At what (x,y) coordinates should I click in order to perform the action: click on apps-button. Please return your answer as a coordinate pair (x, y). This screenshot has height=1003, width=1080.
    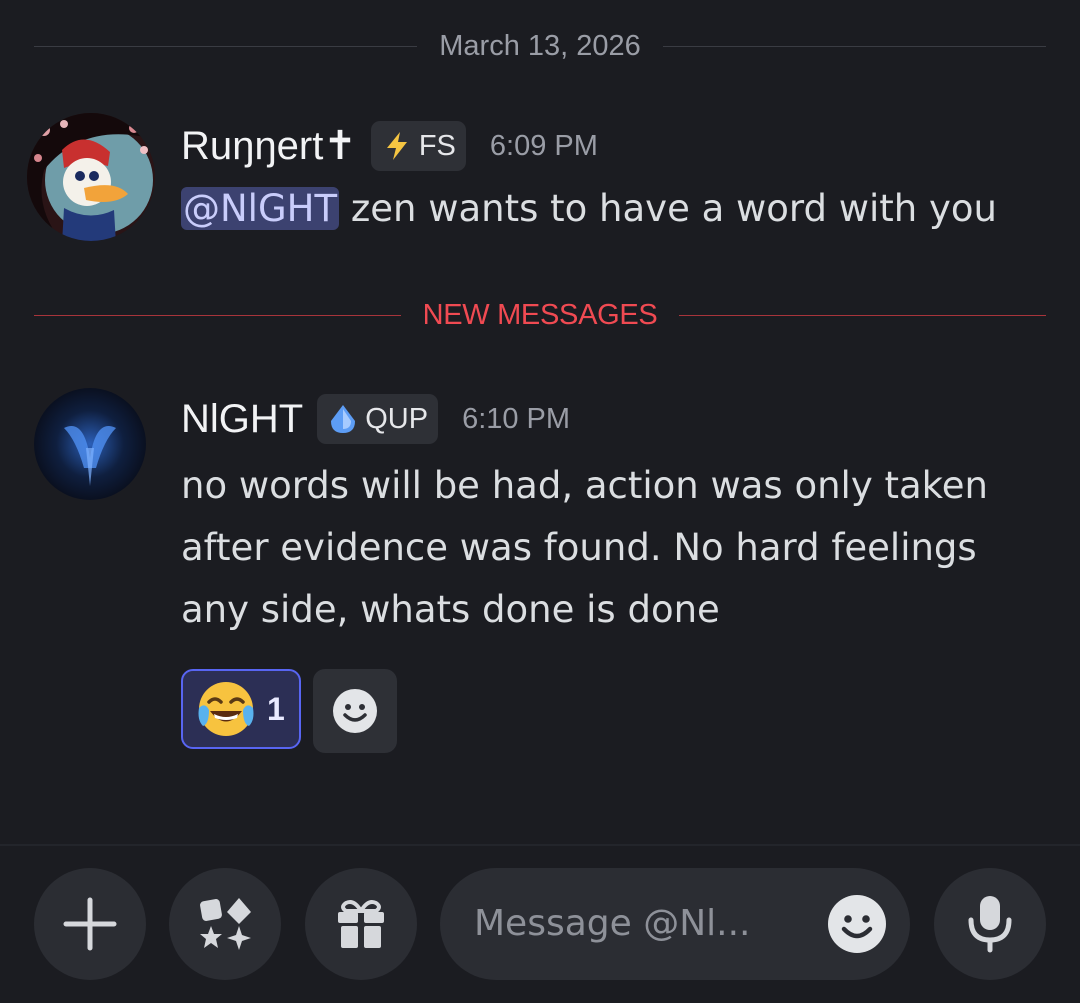
    Looking at the image, I should click on (225, 924).